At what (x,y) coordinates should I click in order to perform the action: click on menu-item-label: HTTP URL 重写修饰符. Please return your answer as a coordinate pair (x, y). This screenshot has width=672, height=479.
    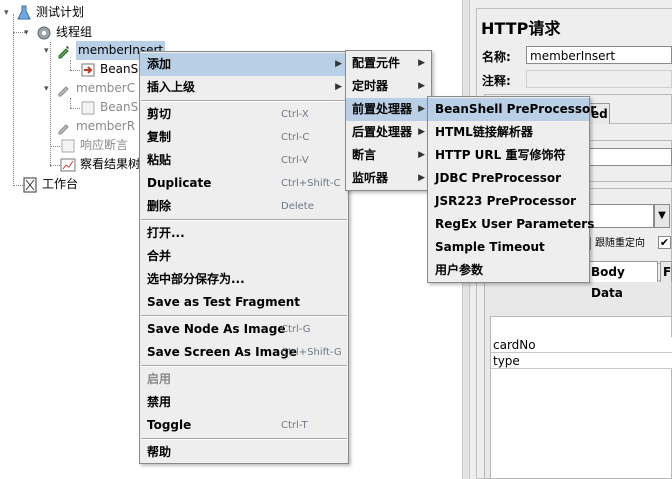
    Looking at the image, I should click on (500, 155).